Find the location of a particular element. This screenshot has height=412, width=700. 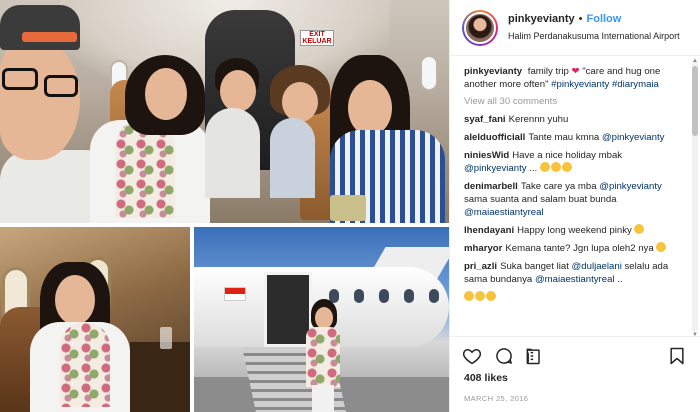

person-woman-face is located at coordinates (166, 94).